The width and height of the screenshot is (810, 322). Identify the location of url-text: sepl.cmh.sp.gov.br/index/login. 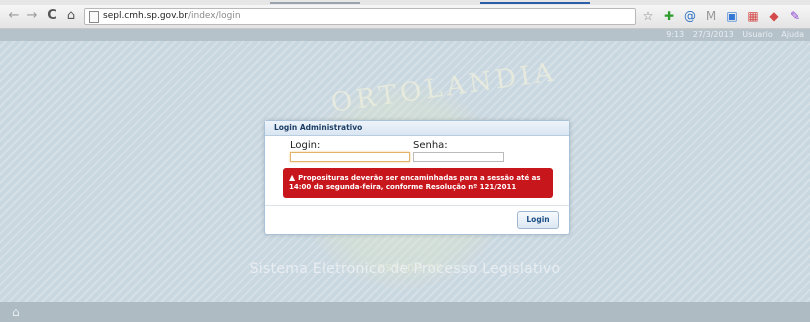
(172, 16).